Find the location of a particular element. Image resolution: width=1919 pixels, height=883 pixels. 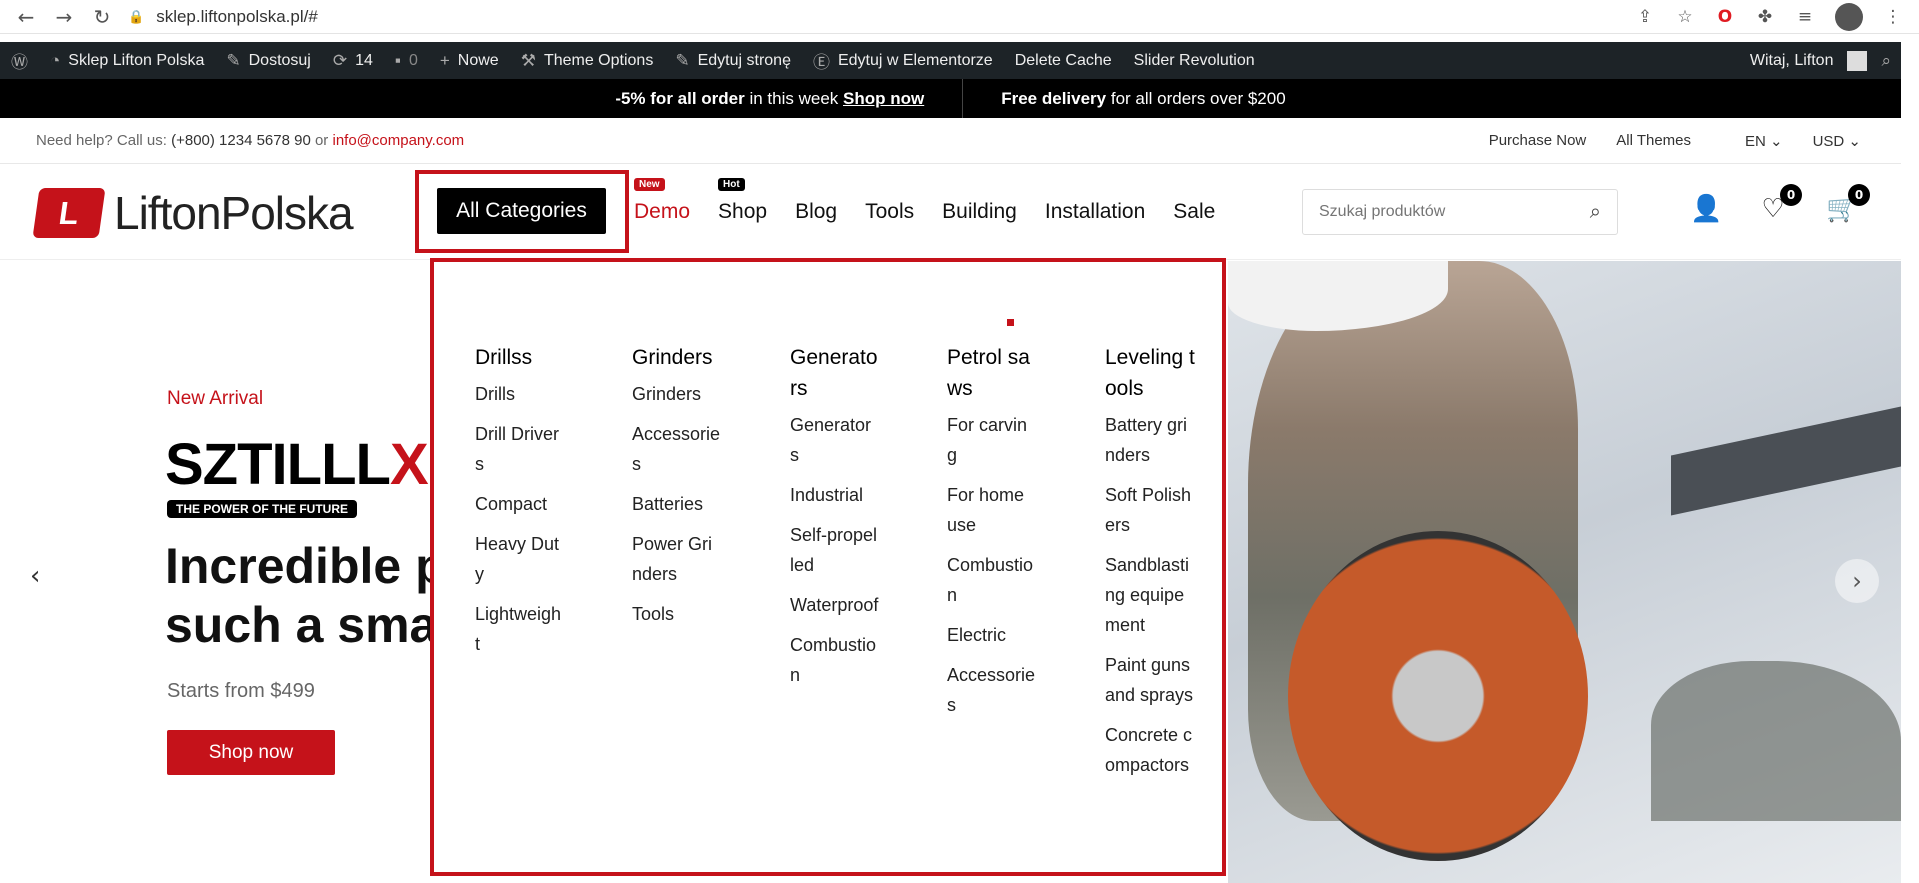

mega-link: Batteries is located at coordinates (677, 504).